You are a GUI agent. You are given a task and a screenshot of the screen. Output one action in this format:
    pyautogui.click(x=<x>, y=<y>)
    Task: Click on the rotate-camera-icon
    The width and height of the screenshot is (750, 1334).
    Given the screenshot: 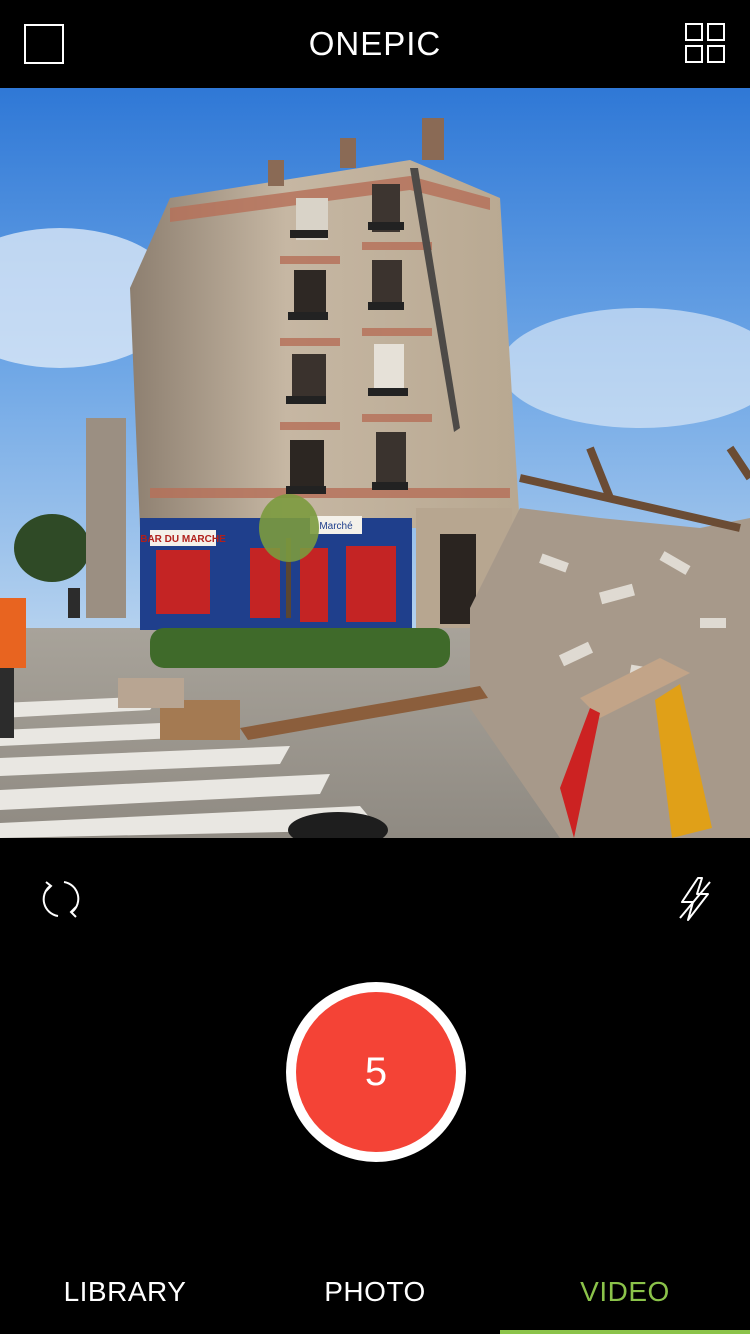 What is the action you would take?
    pyautogui.click(x=61, y=899)
    